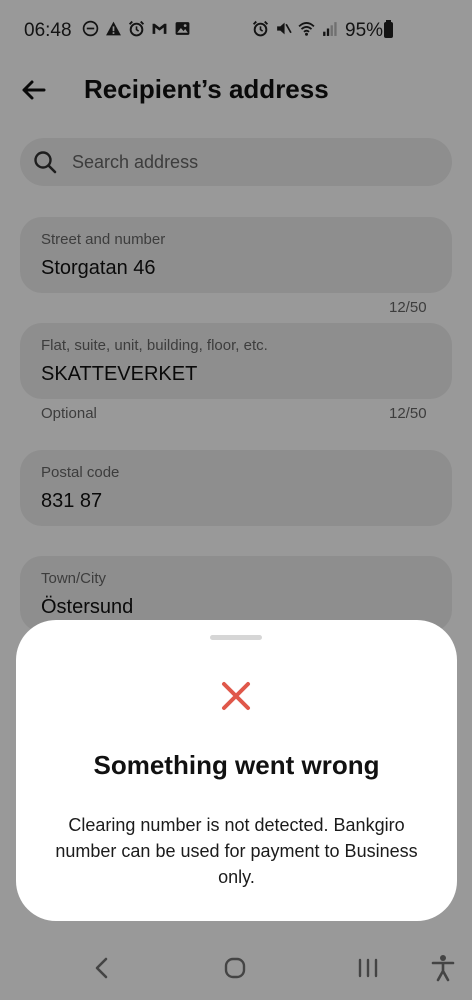 The image size is (472, 1000). I want to click on home-nav-icon, so click(235, 968).